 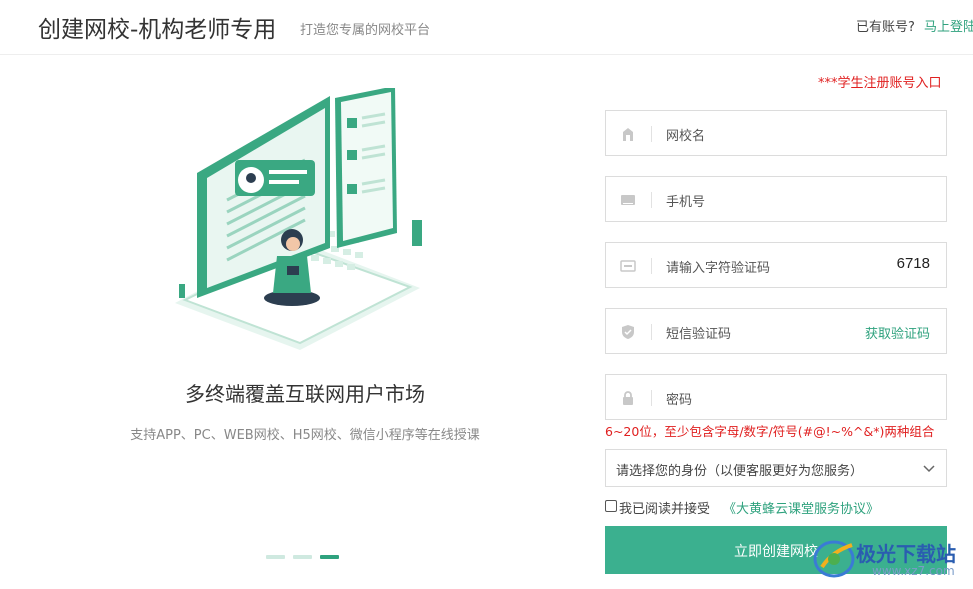 I want to click on phone-icon, so click(x=628, y=200).